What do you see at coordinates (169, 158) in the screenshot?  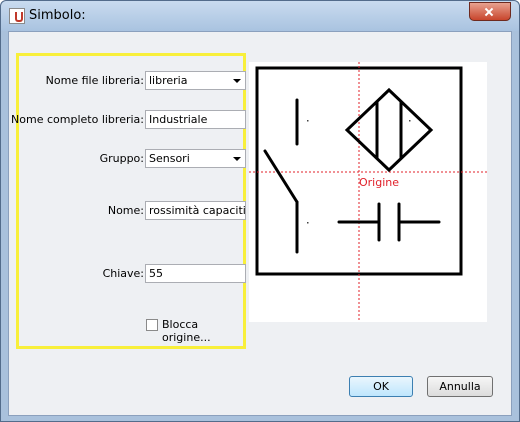 I see `group-value: Sensori` at bounding box center [169, 158].